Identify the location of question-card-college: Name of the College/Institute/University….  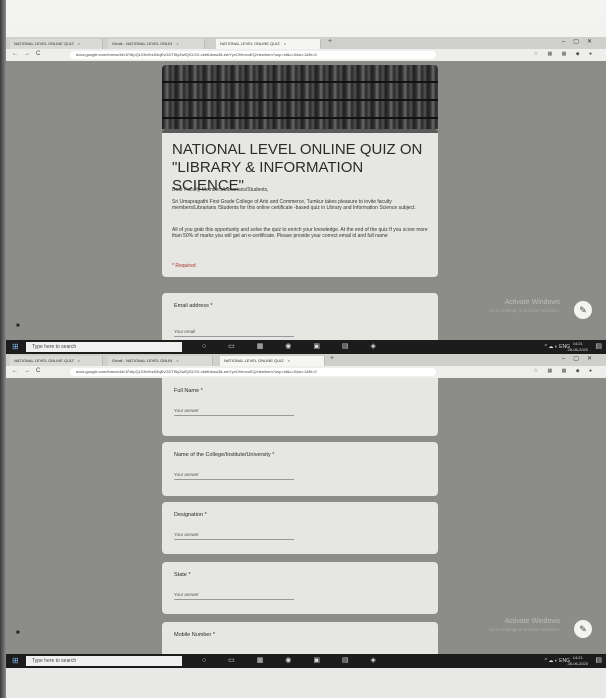
(300, 469).